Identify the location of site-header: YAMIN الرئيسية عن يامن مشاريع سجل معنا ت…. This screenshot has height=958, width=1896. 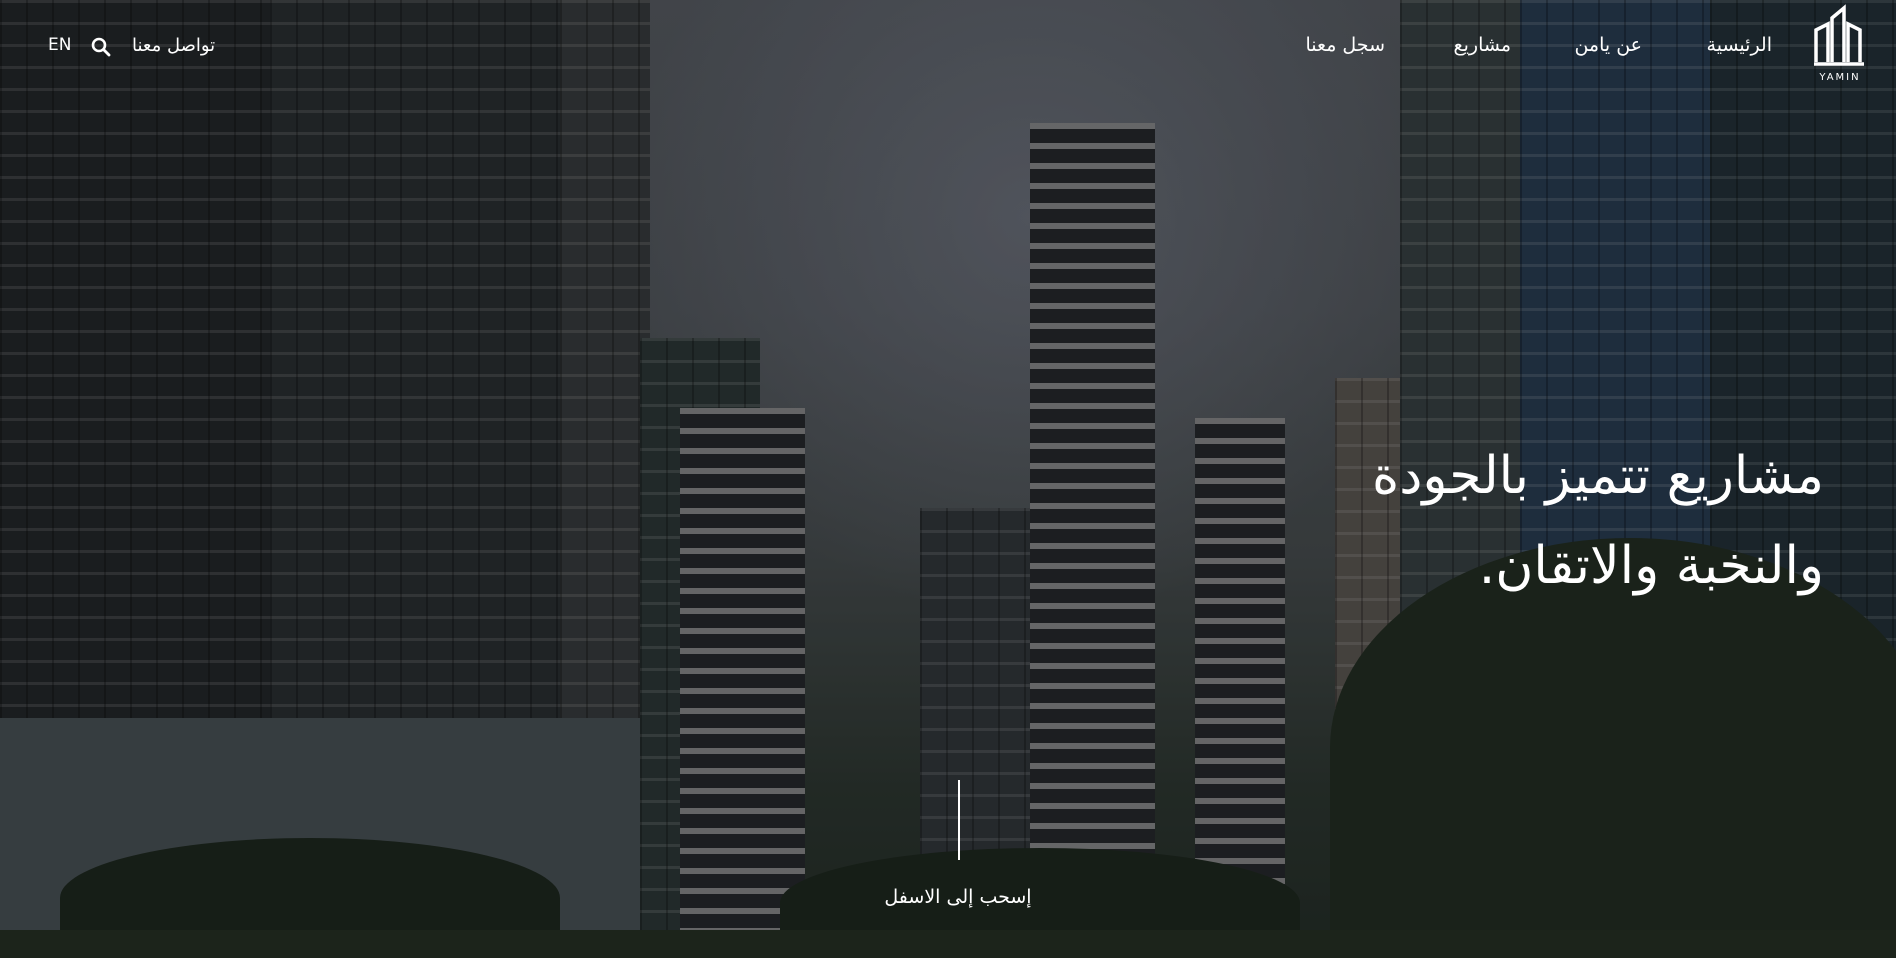
(948, 47).